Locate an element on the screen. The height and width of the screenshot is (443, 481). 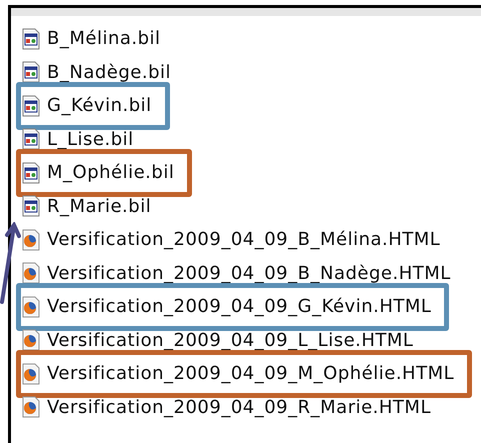
file-name: R_Marie.bil is located at coordinates (99, 206).